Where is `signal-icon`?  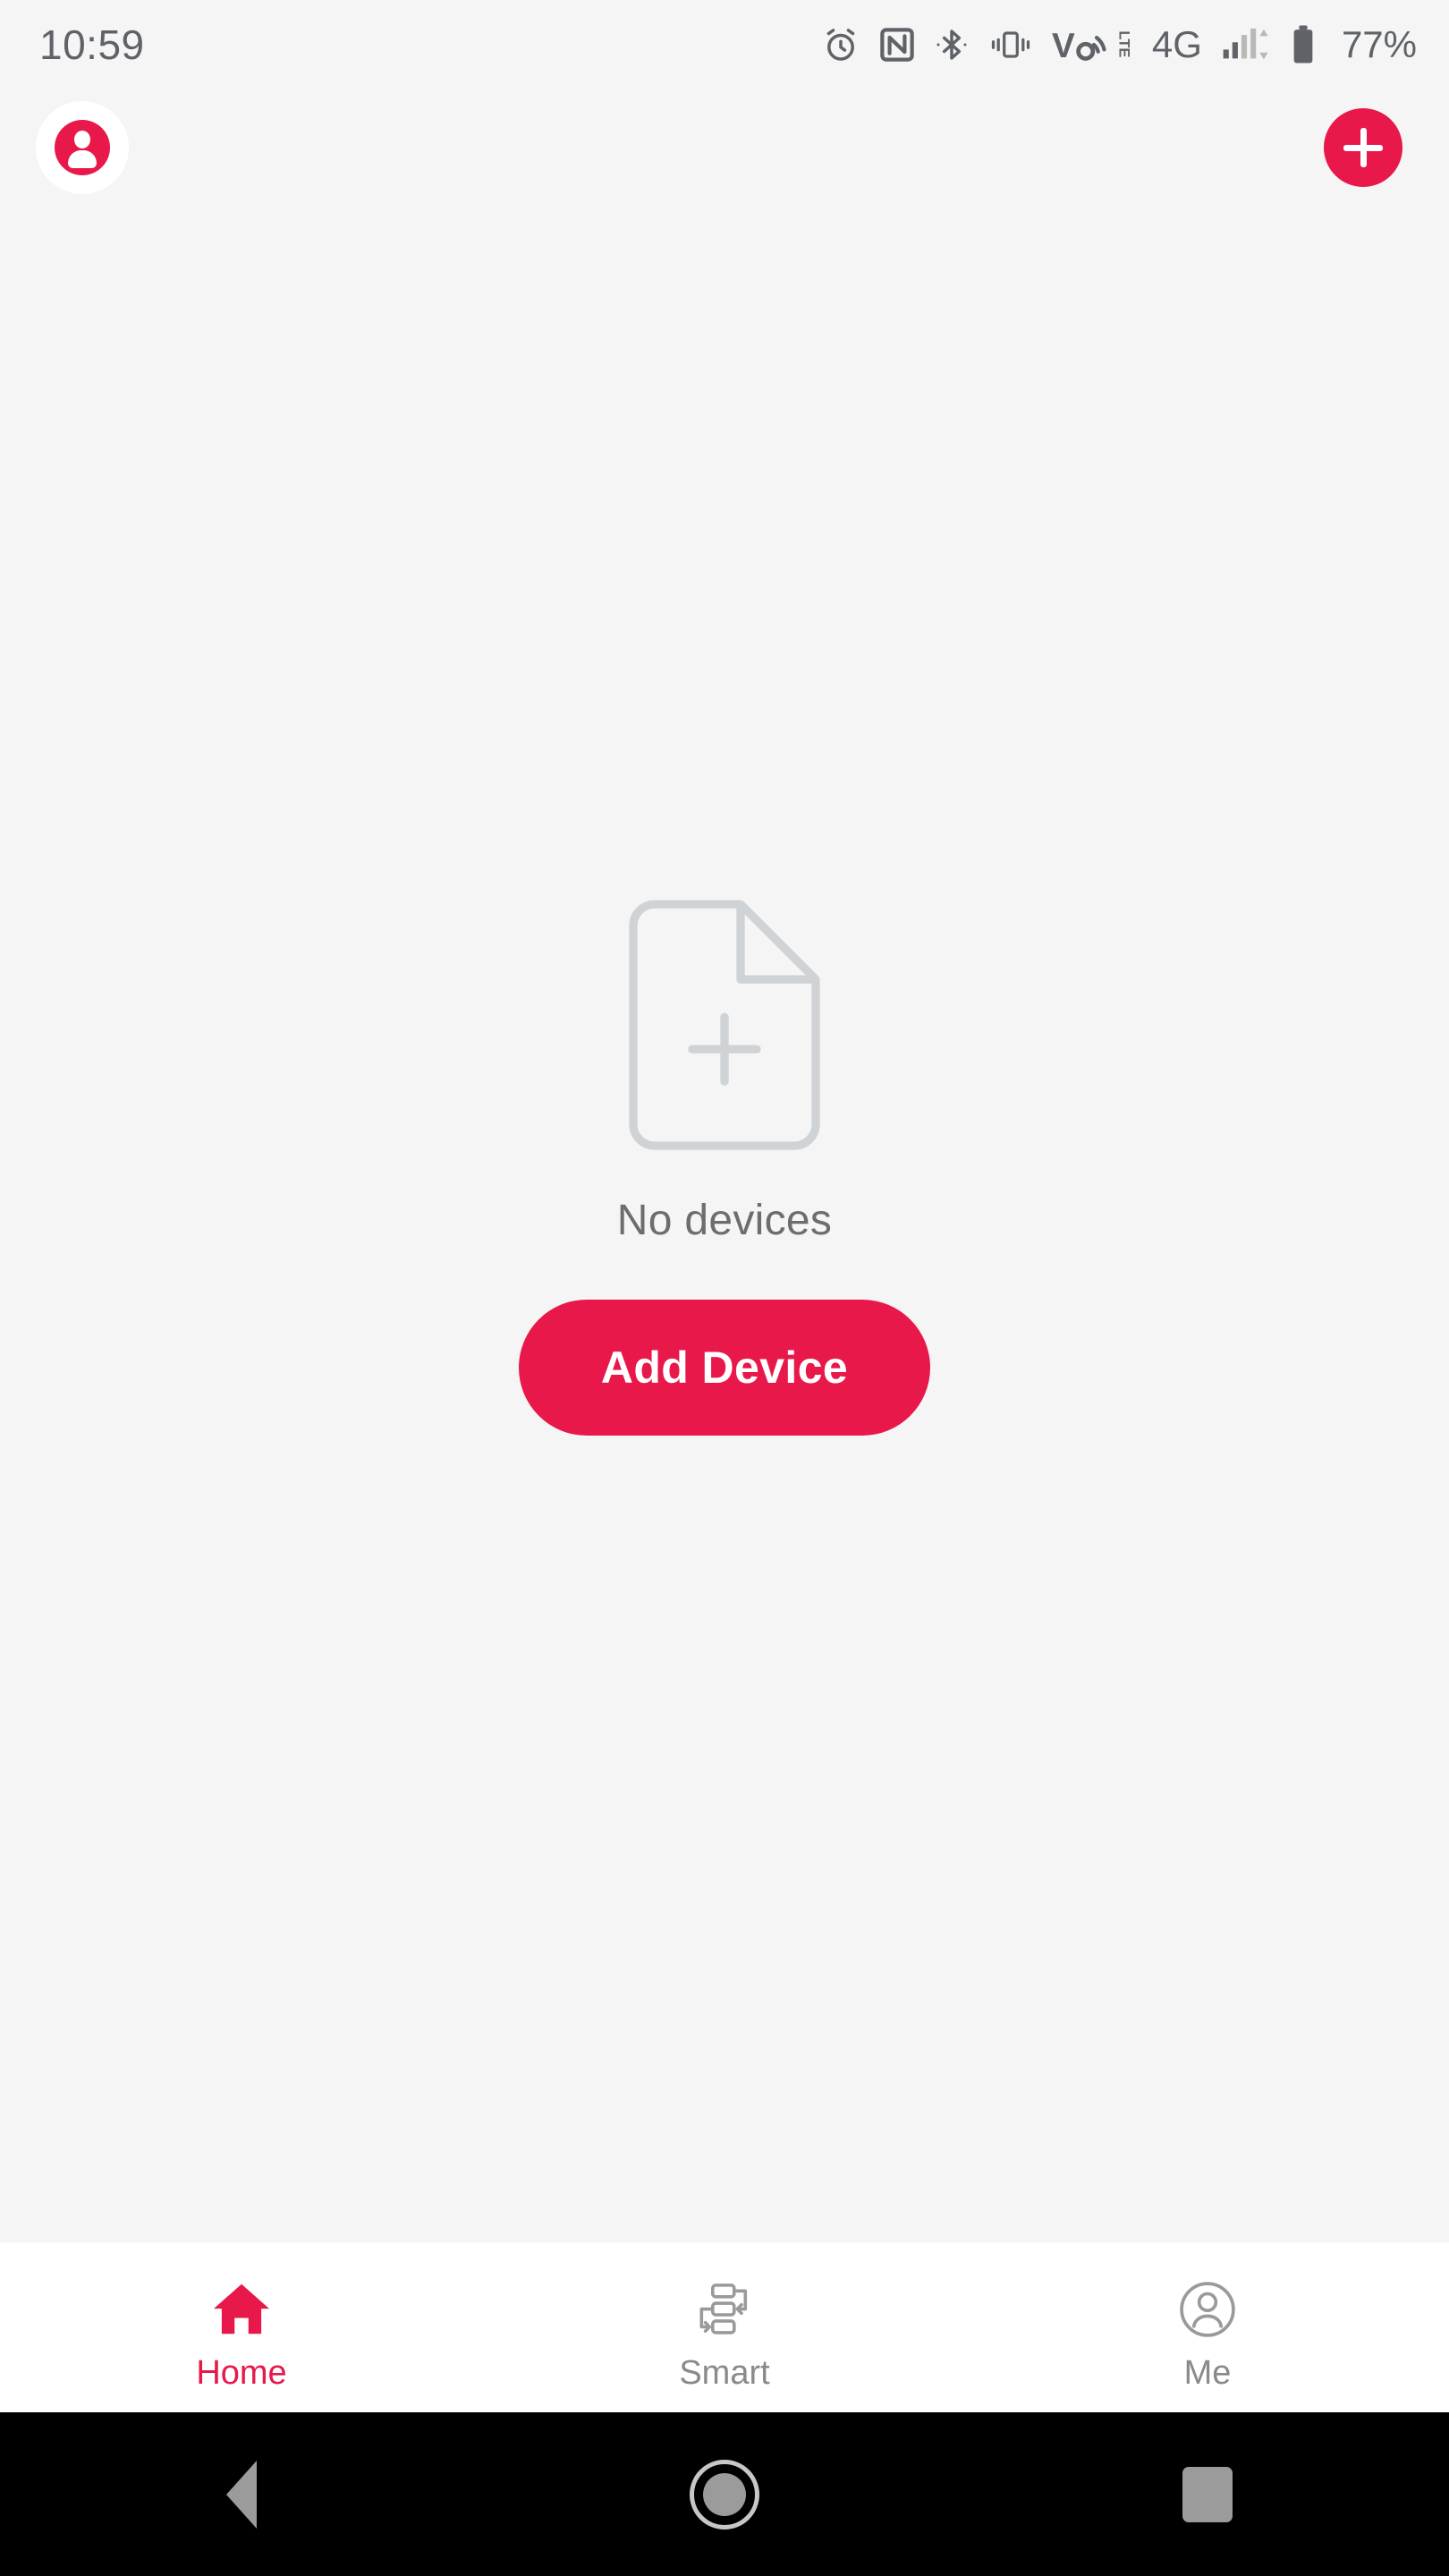
signal-icon is located at coordinates (1246, 44).